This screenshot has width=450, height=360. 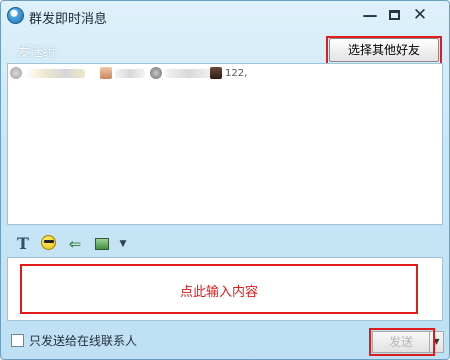 I want to click on smiley-face-icon, so click(x=48, y=242).